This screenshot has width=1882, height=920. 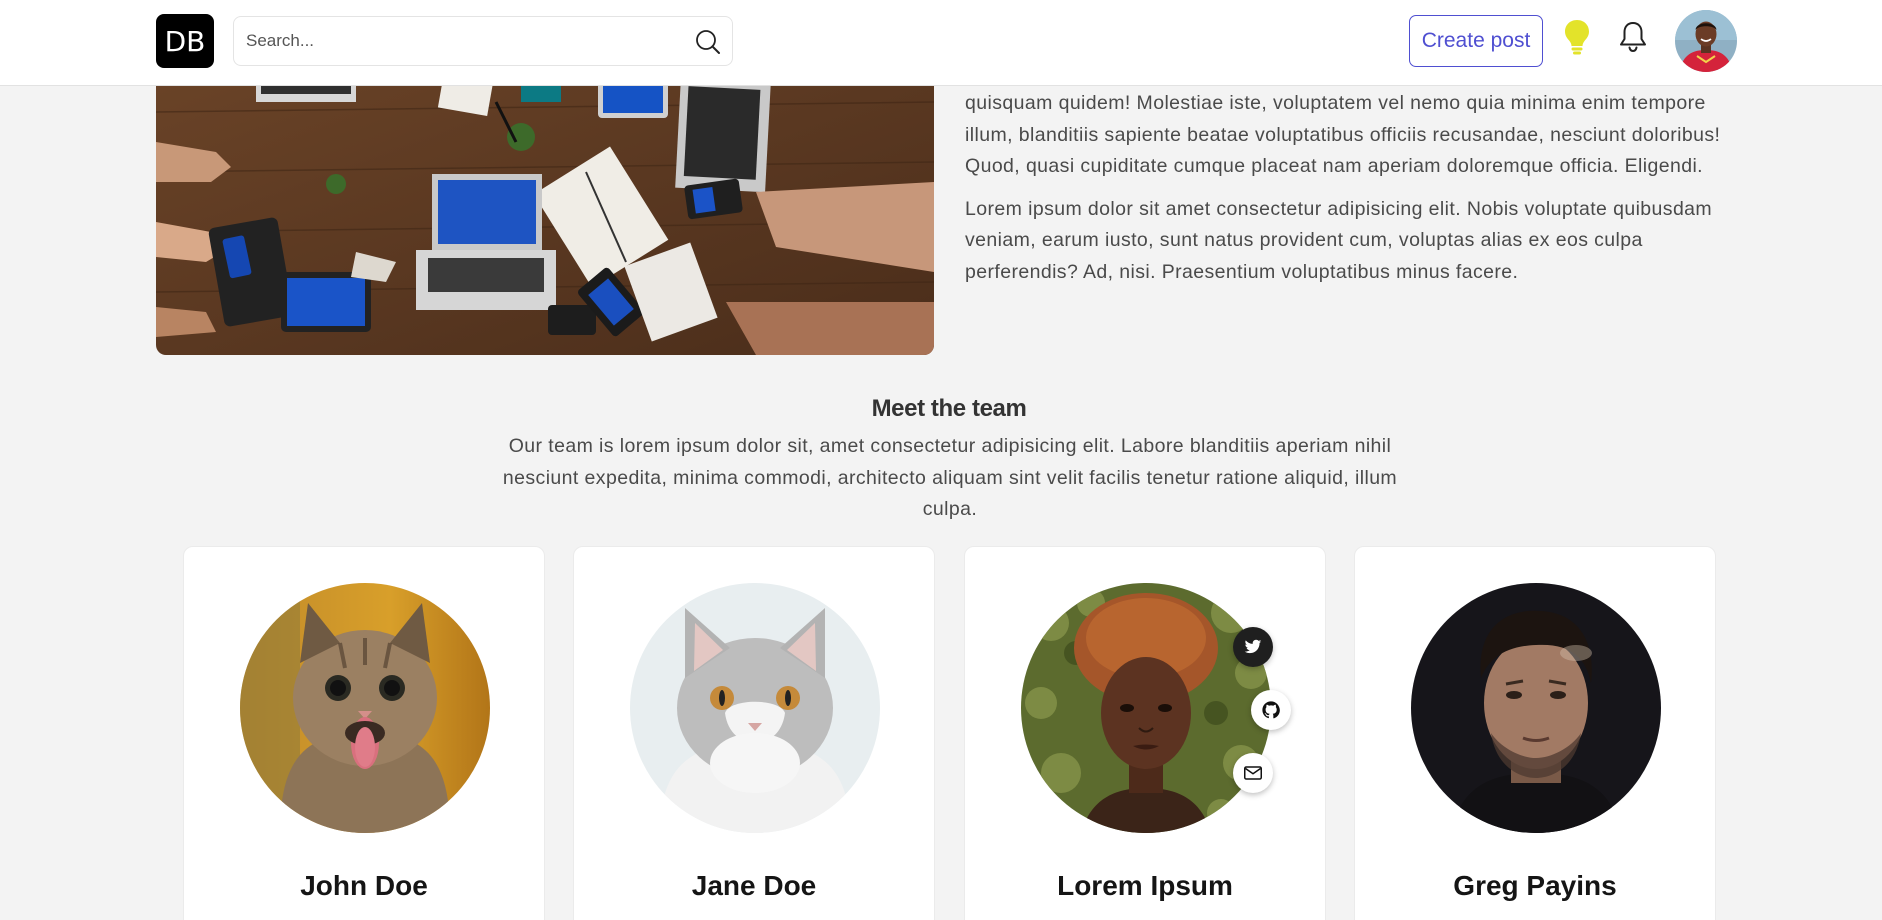 What do you see at coordinates (364, 885) in the screenshot?
I see `member-name: John Doe` at bounding box center [364, 885].